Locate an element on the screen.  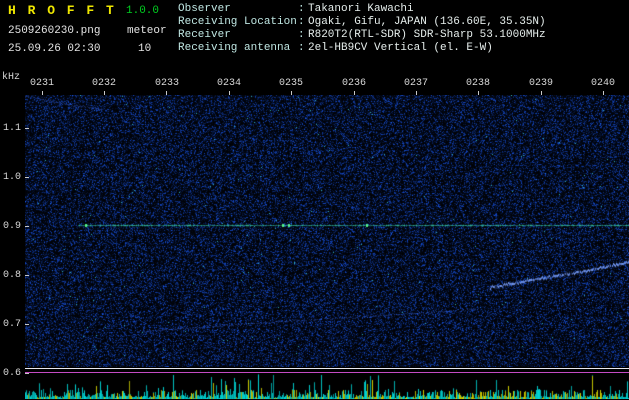
info-value: Ogaki, Gifu, JAPAN (136.60E, 35.35N) is located at coordinates (427, 22).